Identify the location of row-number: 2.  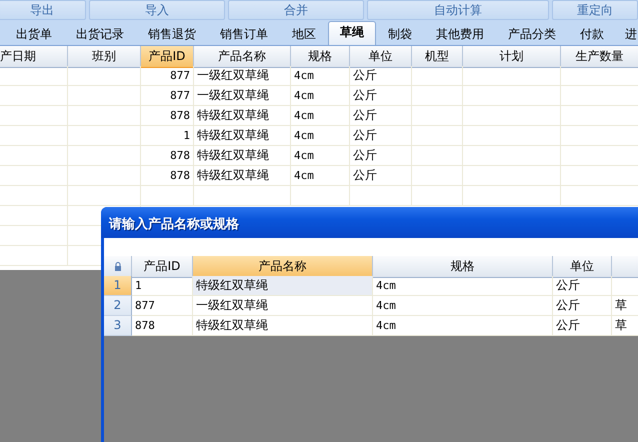
(118, 306).